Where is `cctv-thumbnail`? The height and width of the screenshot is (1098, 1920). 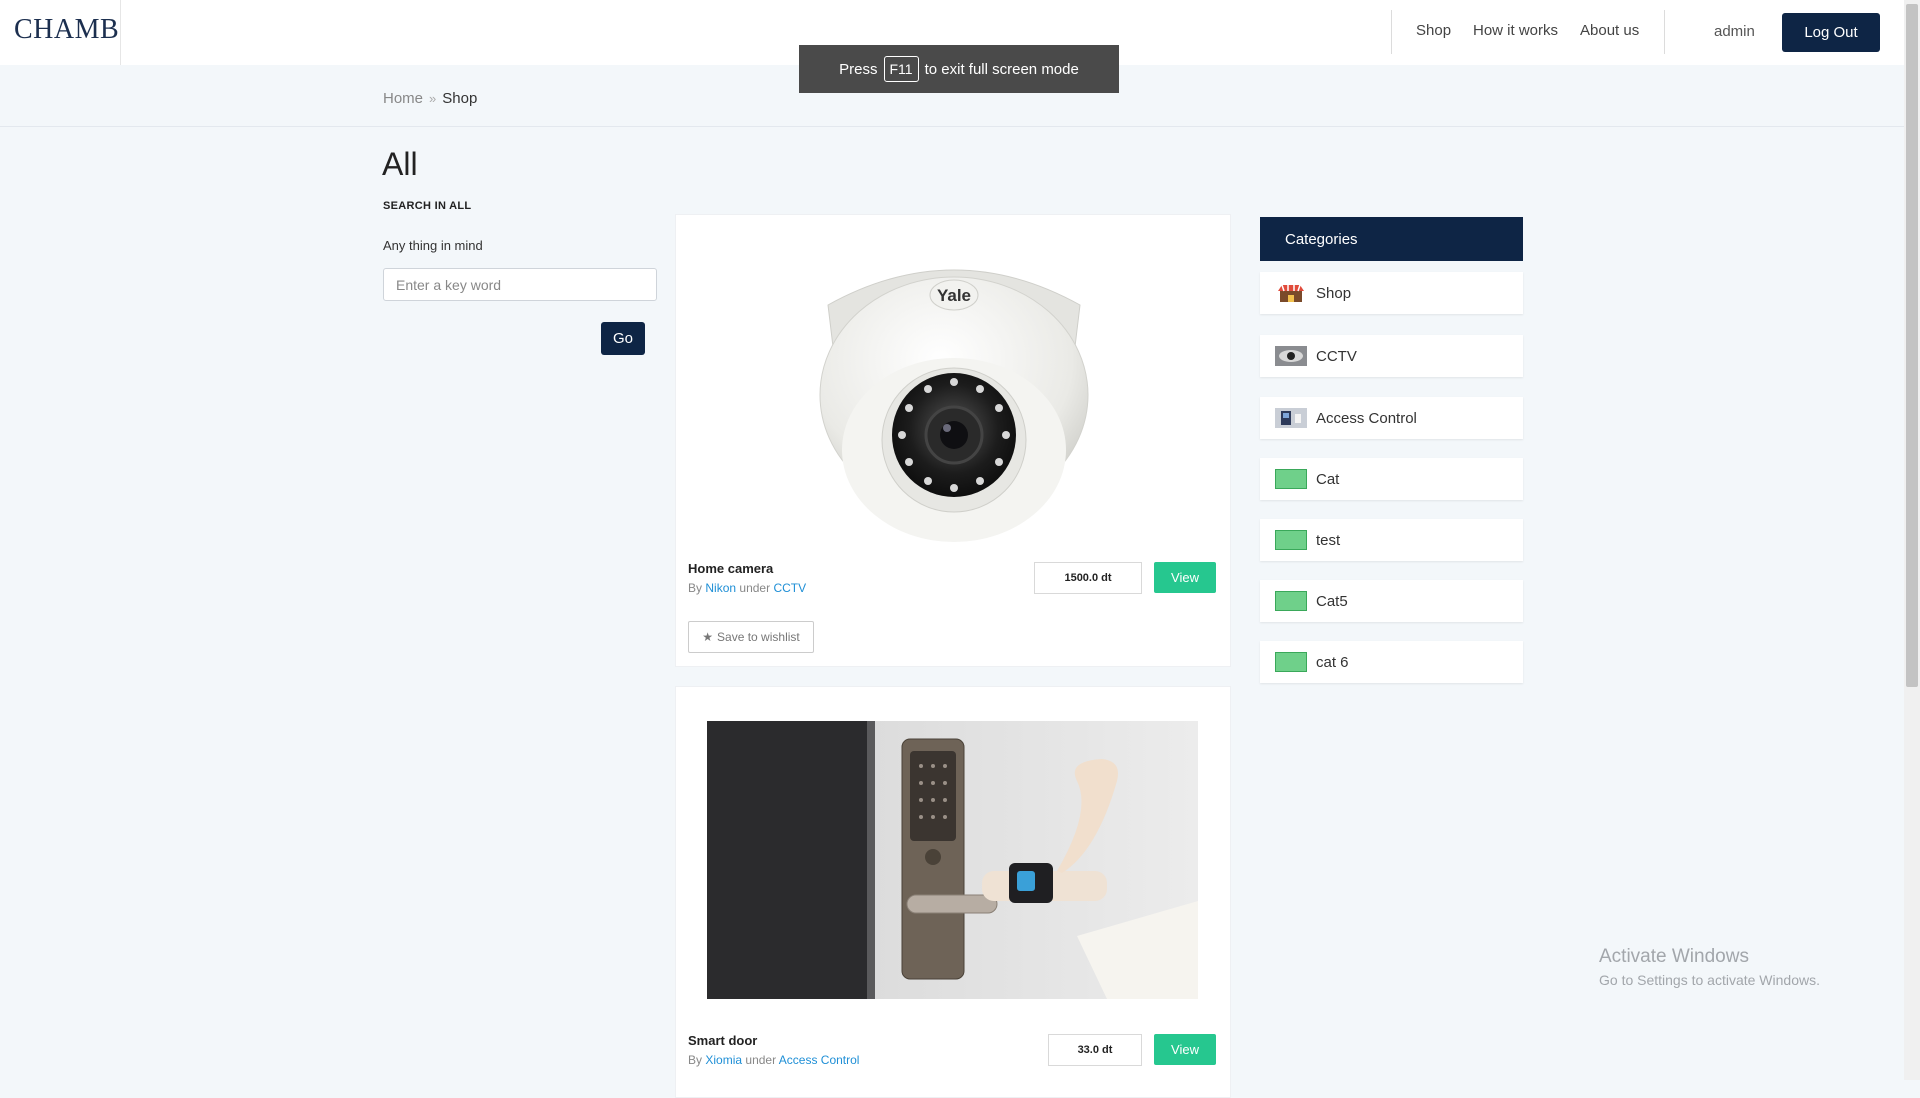
cctv-thumbnail is located at coordinates (1291, 356).